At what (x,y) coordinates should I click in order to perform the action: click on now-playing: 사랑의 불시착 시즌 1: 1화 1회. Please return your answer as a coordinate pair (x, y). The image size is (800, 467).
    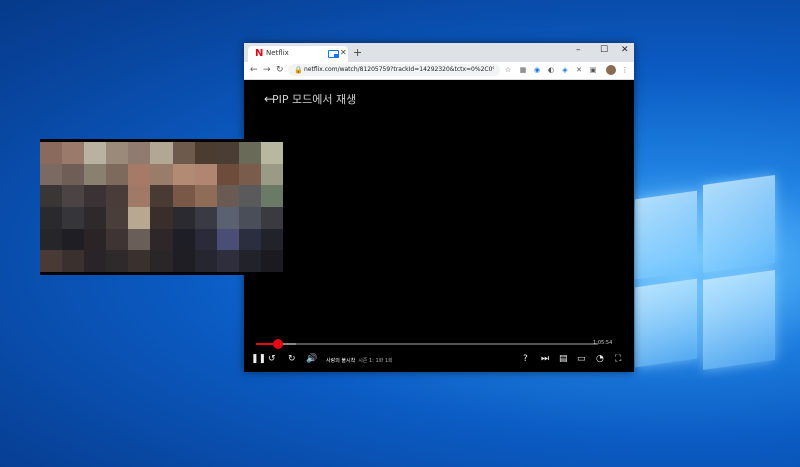
    Looking at the image, I should click on (359, 360).